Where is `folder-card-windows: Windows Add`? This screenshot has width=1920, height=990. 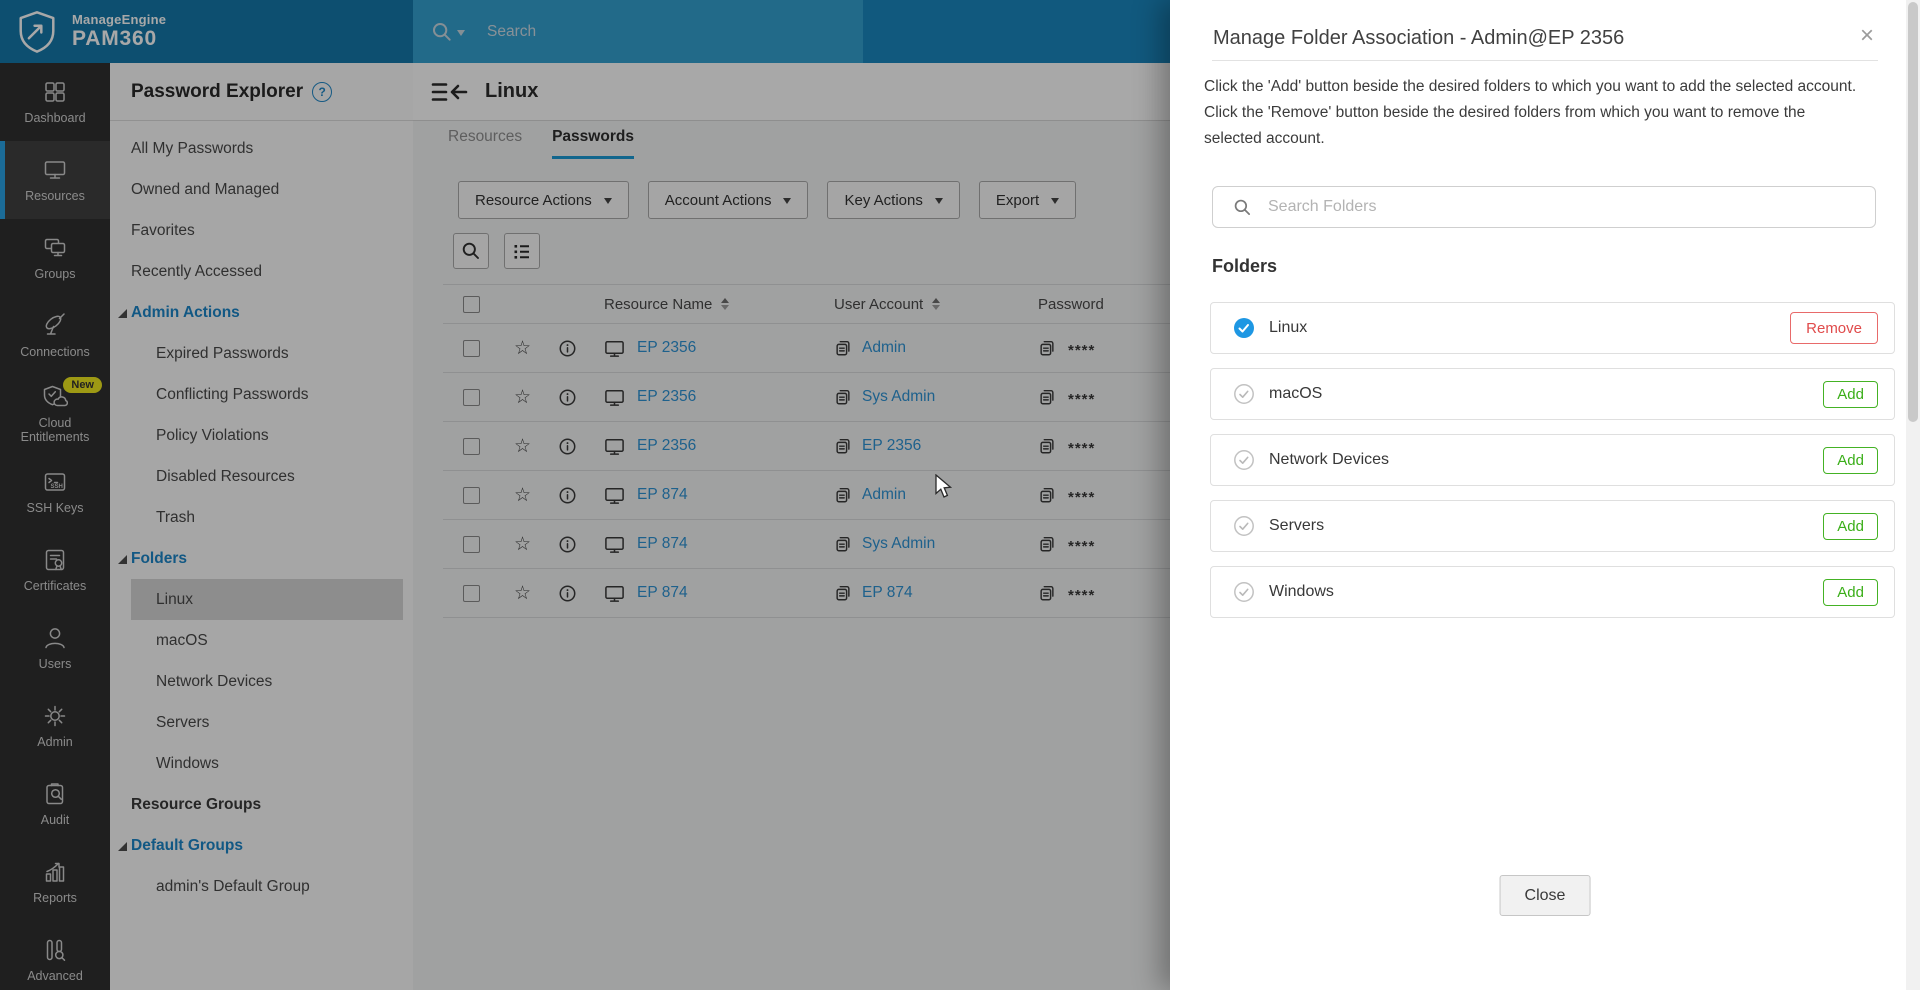 folder-card-windows: Windows Add is located at coordinates (1552, 592).